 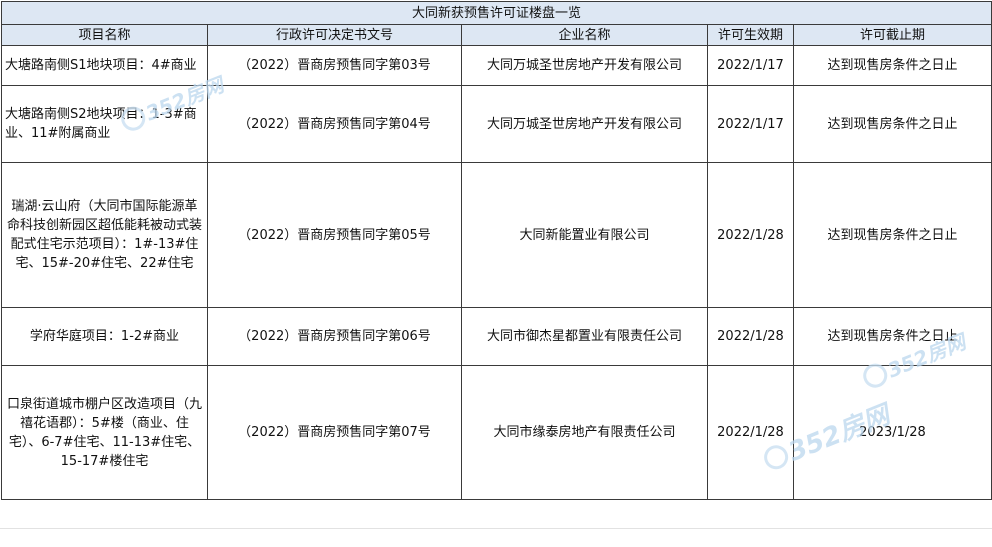 What do you see at coordinates (584, 336) in the screenshot?
I see `cell-company: 大同市御杰星都置业有限责任公司` at bounding box center [584, 336].